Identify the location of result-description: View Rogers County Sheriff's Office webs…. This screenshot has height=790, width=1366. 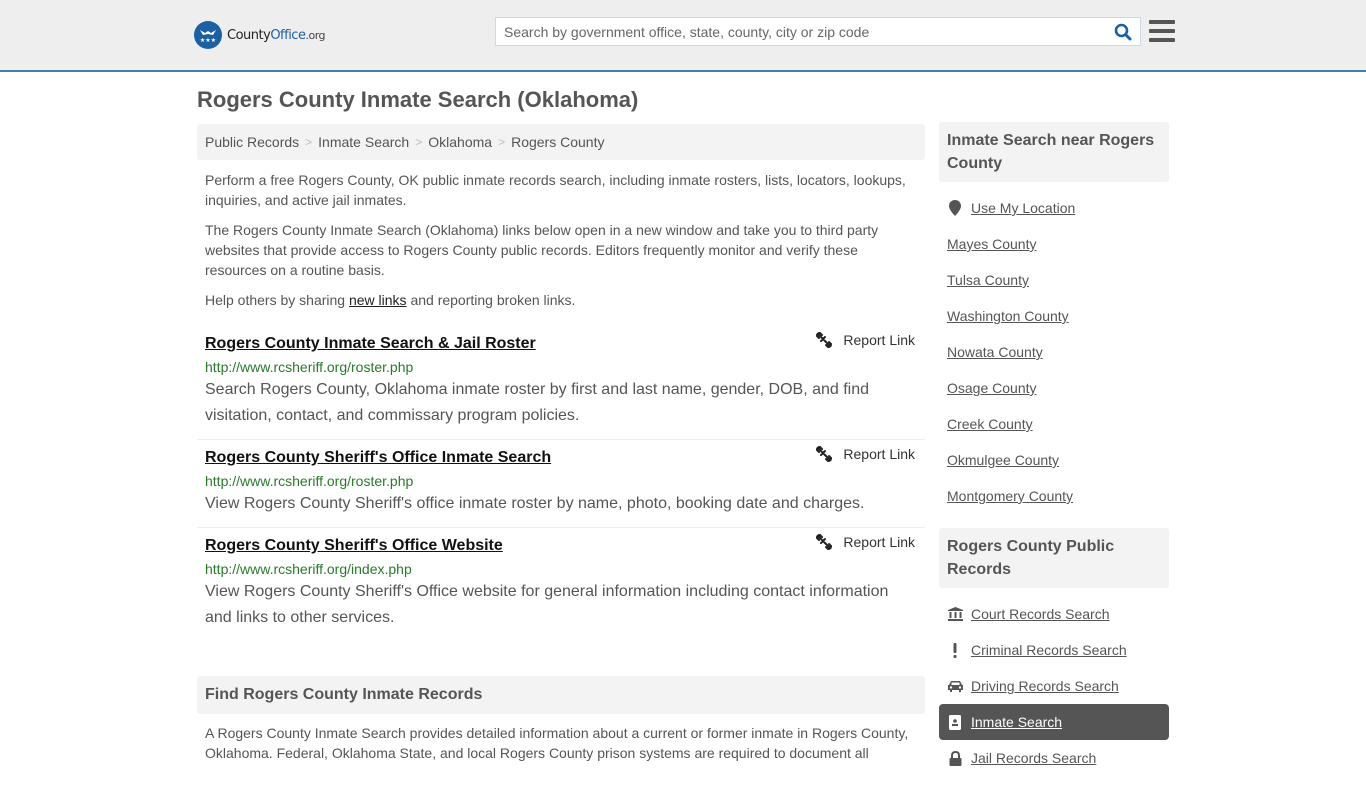
(547, 604).